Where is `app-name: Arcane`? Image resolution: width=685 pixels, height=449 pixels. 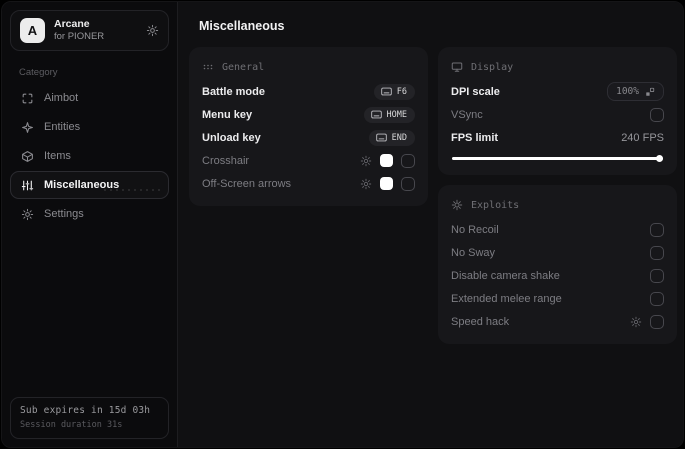
app-name: Arcane is located at coordinates (72, 24).